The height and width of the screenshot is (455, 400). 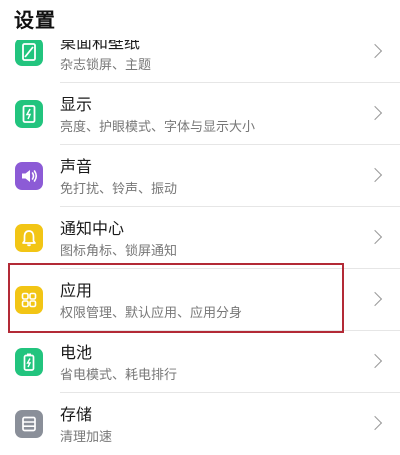 I want to click on storage-icon, so click(x=29, y=424).